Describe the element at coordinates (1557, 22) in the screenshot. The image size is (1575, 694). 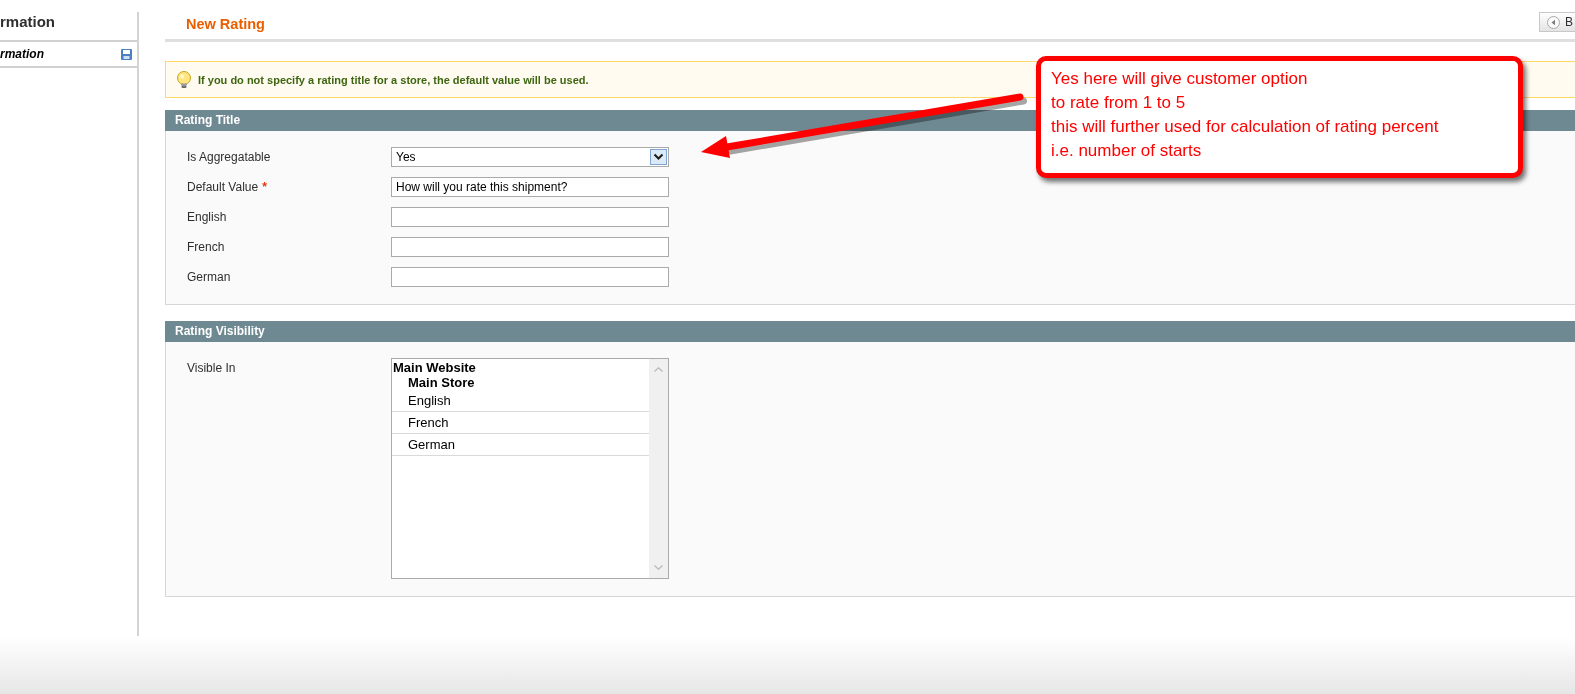
I see `back-button: B` at that location.